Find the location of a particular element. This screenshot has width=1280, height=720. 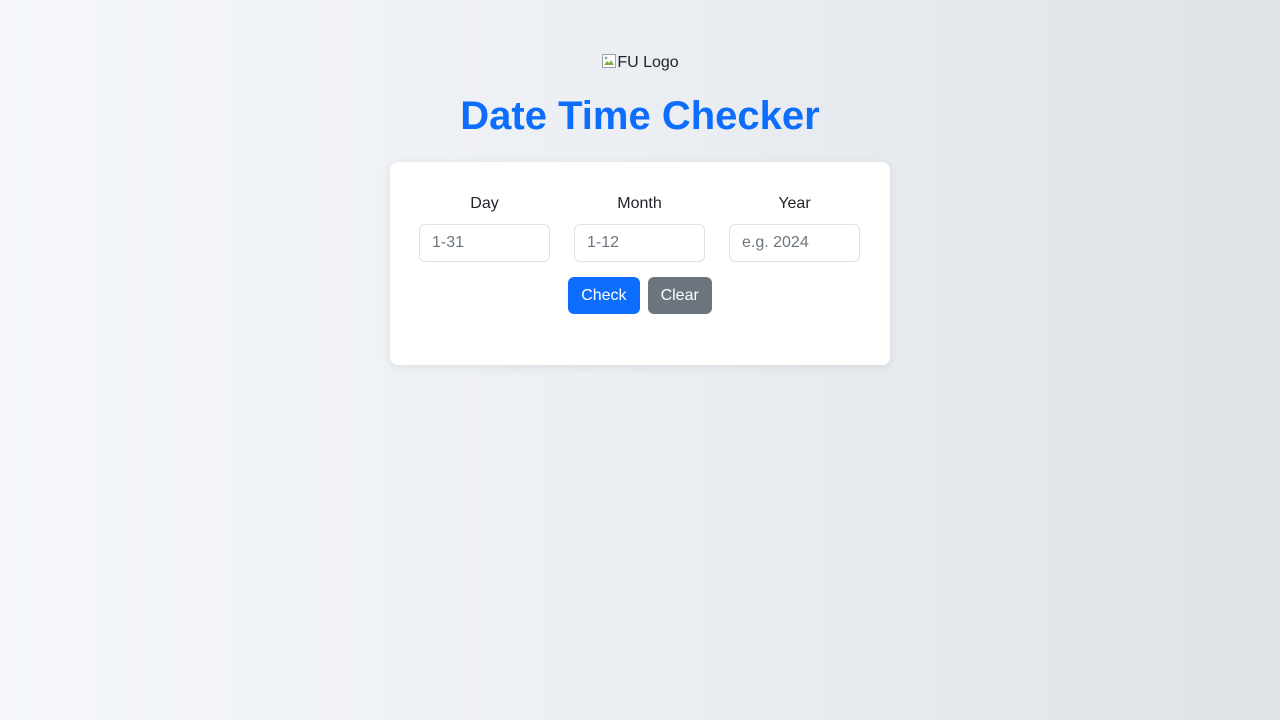

check-button: Check is located at coordinates (604, 295).